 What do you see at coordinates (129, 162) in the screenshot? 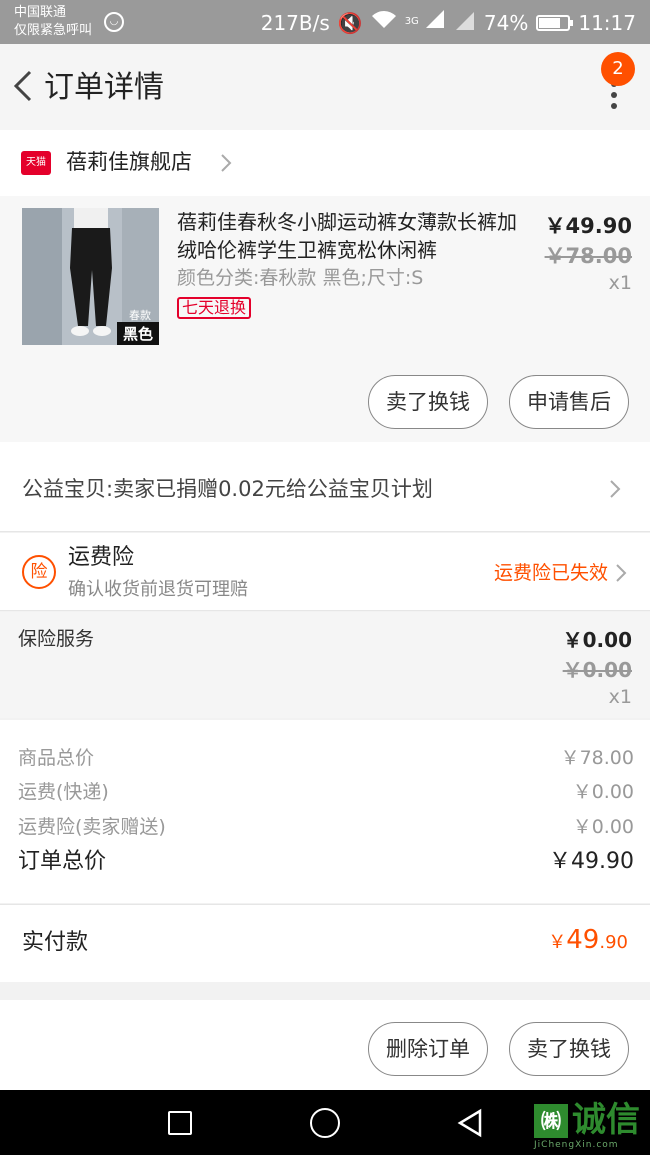
I see `shop-name: 蓓莉佳旗舰店` at bounding box center [129, 162].